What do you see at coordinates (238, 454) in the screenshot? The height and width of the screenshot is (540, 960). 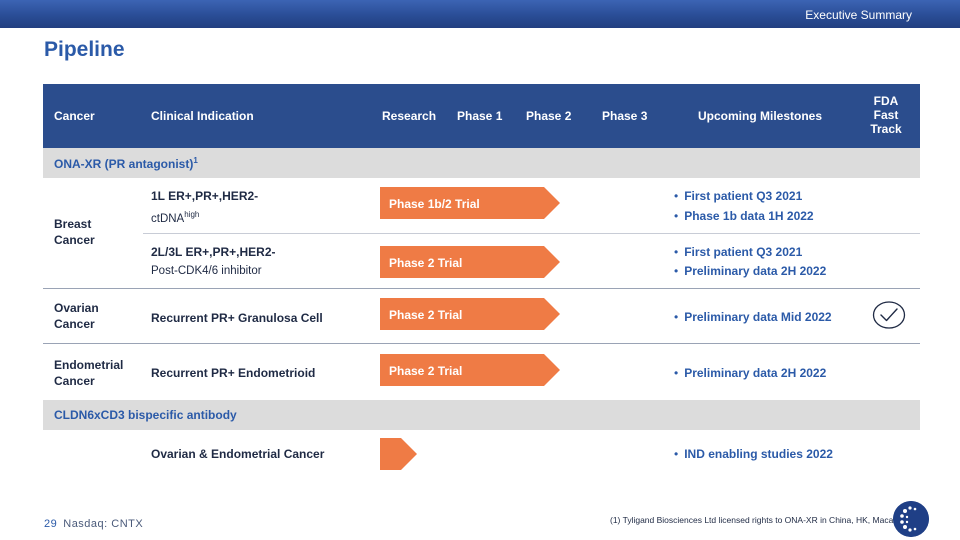 I see `indication-cldn: Ovarian & Endometrial Cancer` at bounding box center [238, 454].